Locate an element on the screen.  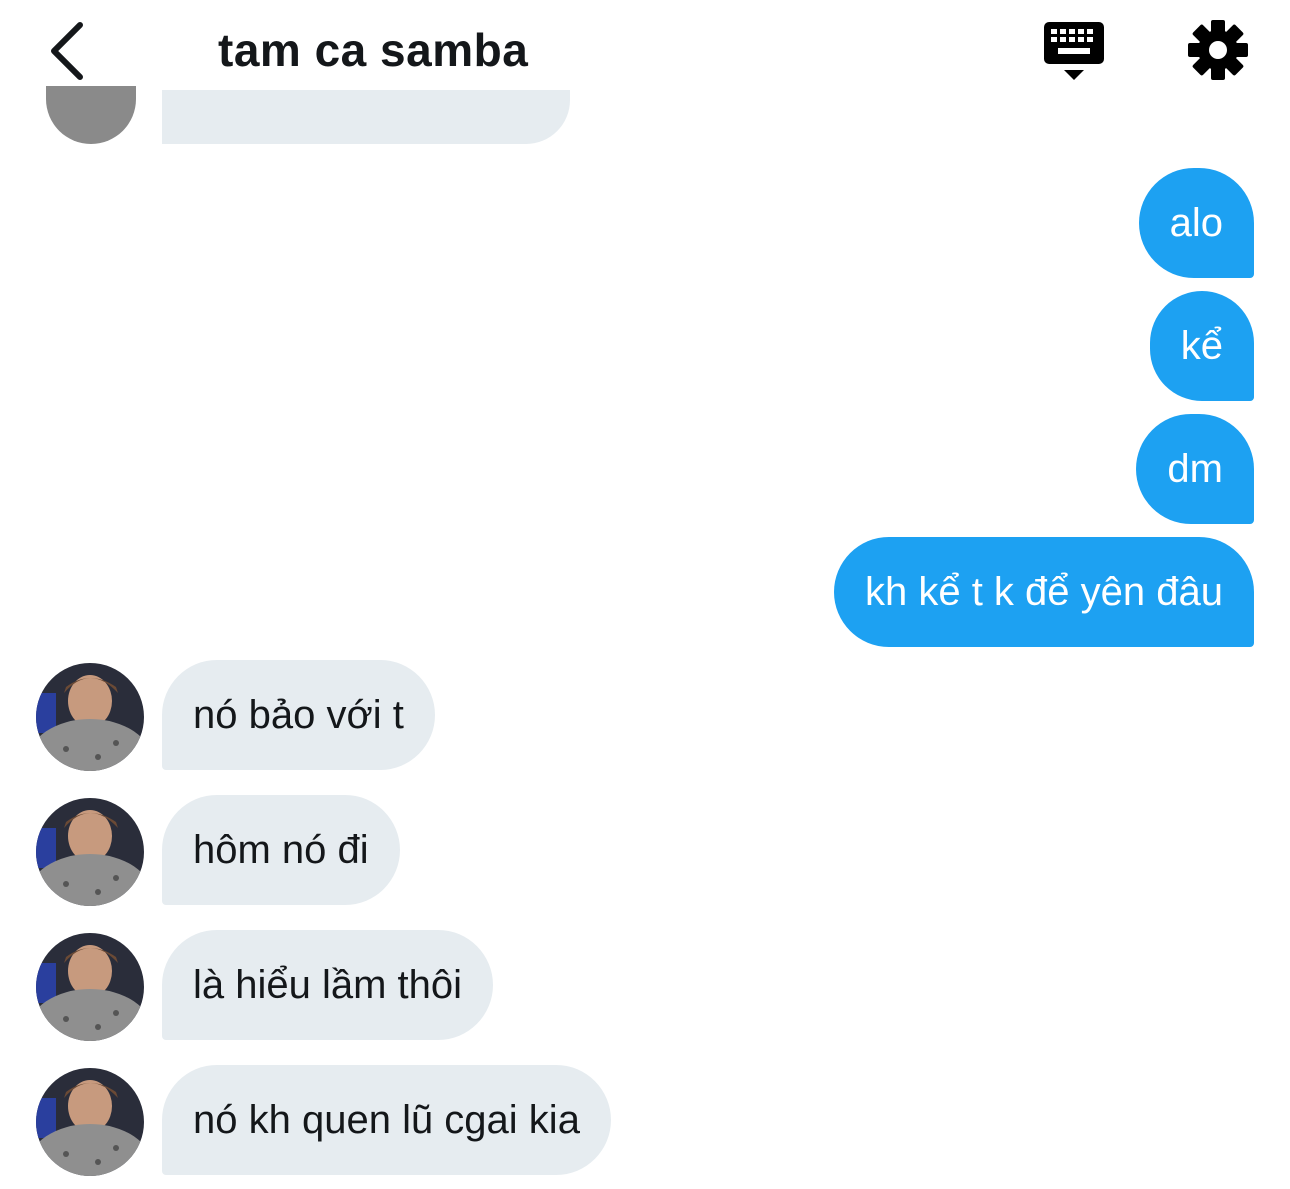
incoming-message-bubble is located at coordinates (366, 117).